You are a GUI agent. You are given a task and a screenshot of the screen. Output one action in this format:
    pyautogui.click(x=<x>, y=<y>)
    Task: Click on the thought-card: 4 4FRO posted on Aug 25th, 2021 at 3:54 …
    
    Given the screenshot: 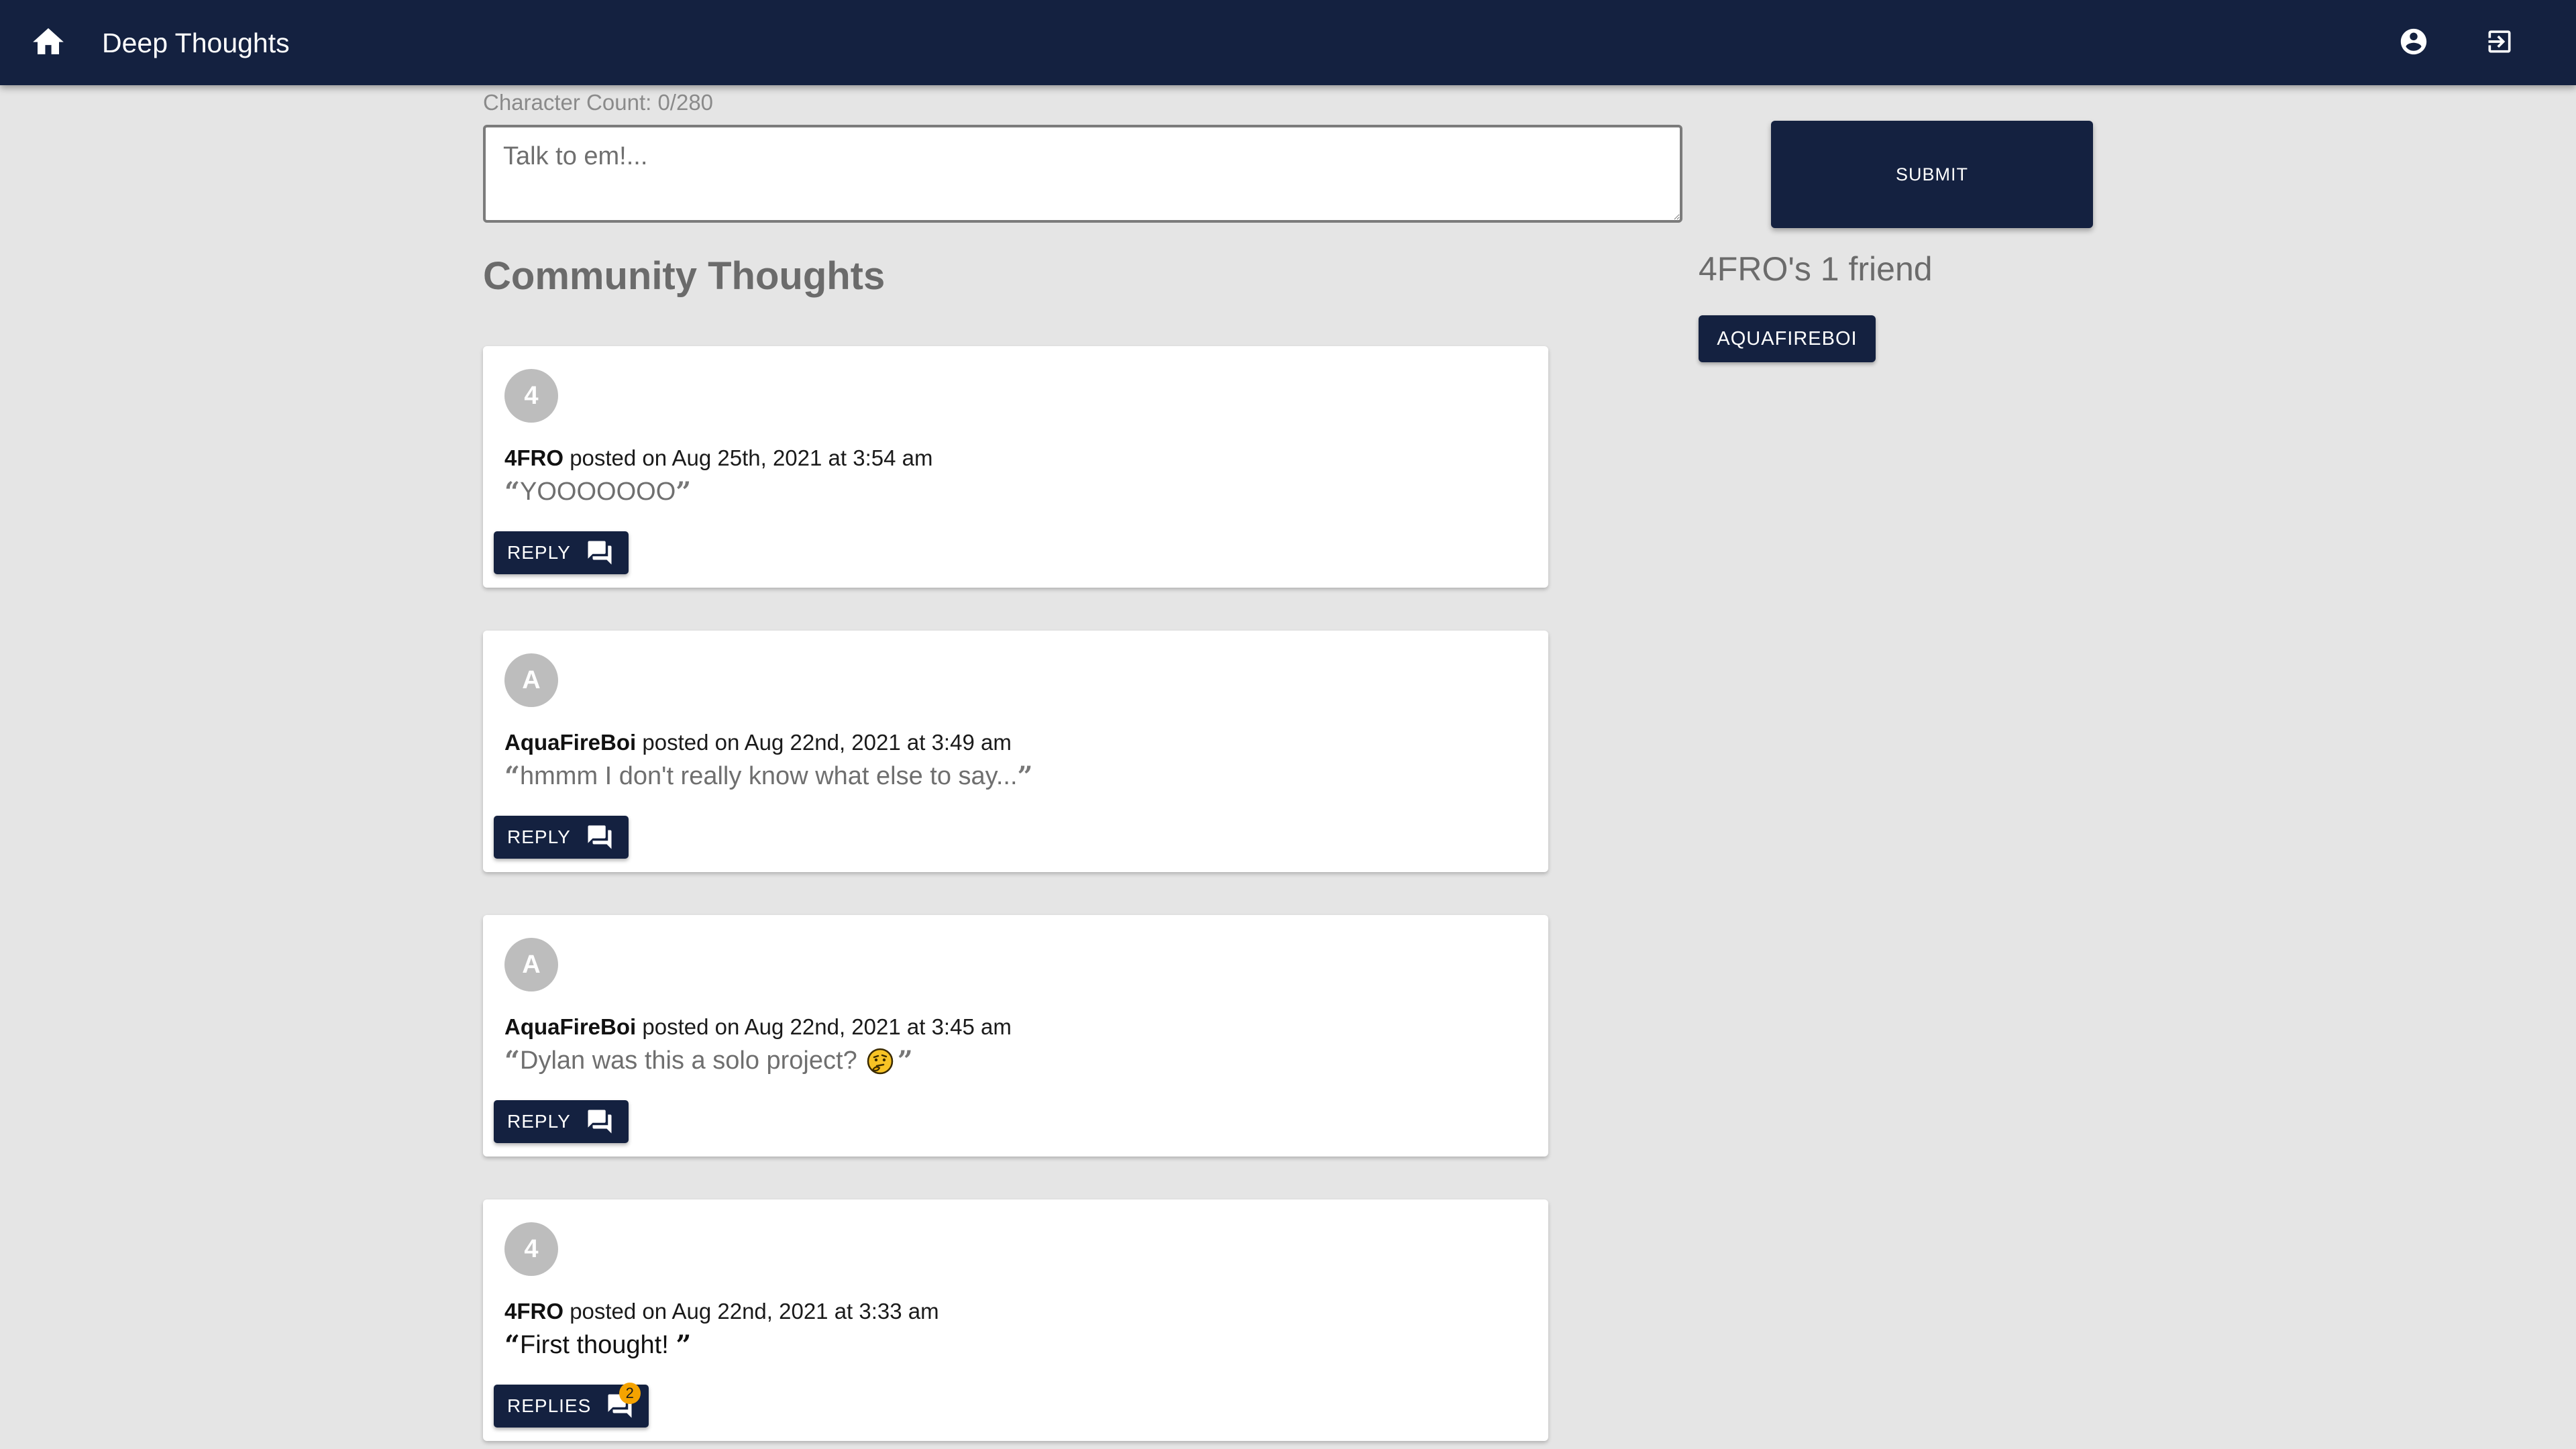 What is the action you would take?
    pyautogui.click(x=1015, y=467)
    